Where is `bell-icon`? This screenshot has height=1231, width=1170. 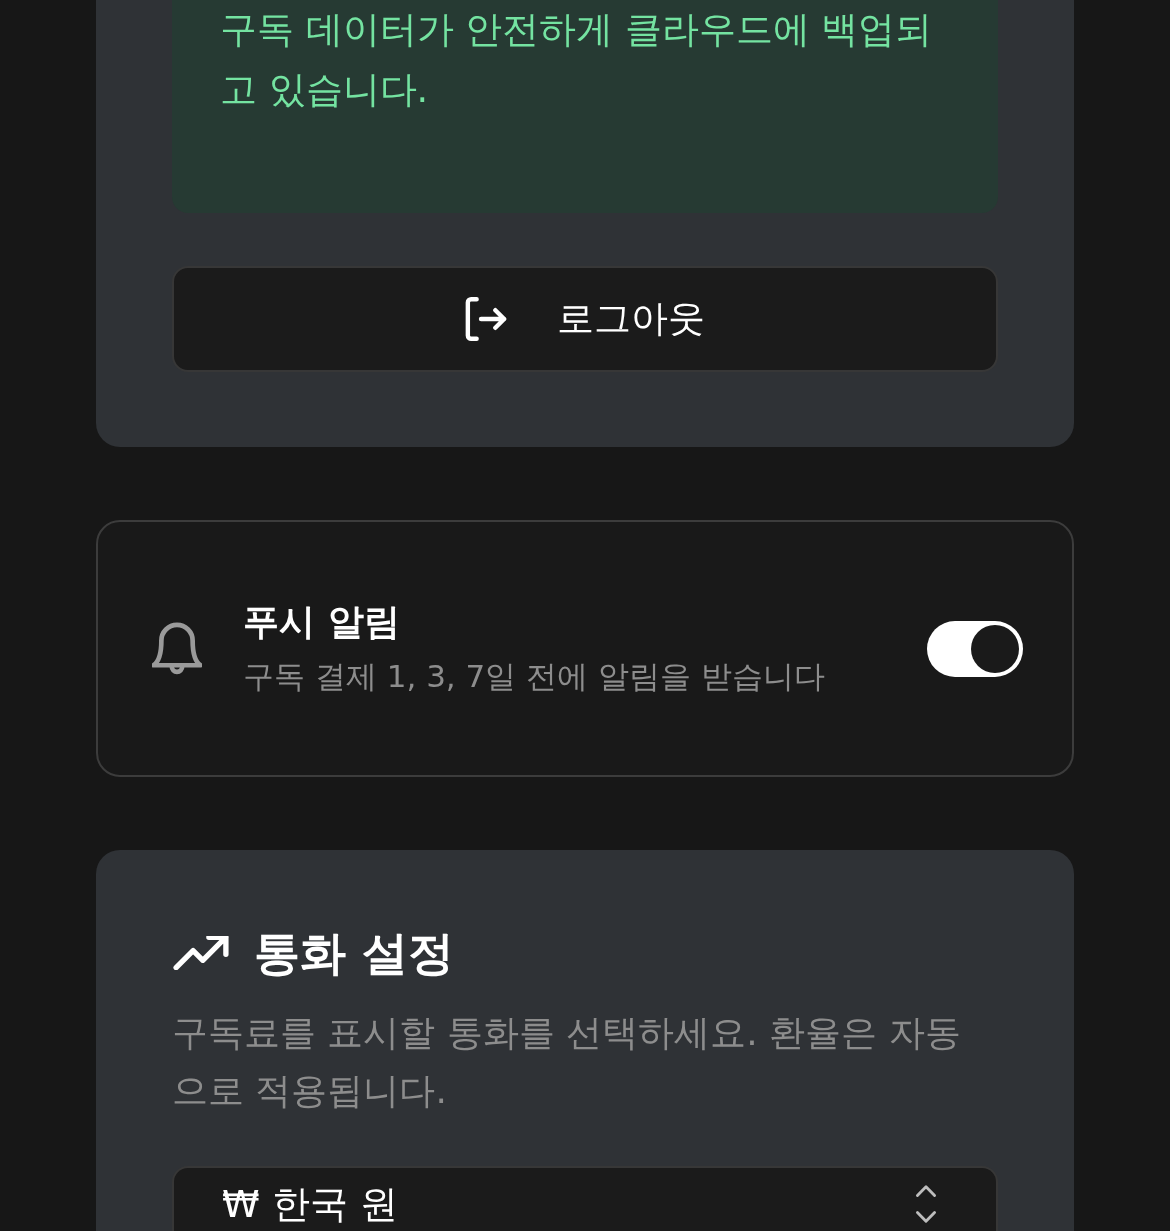
bell-icon is located at coordinates (177, 648).